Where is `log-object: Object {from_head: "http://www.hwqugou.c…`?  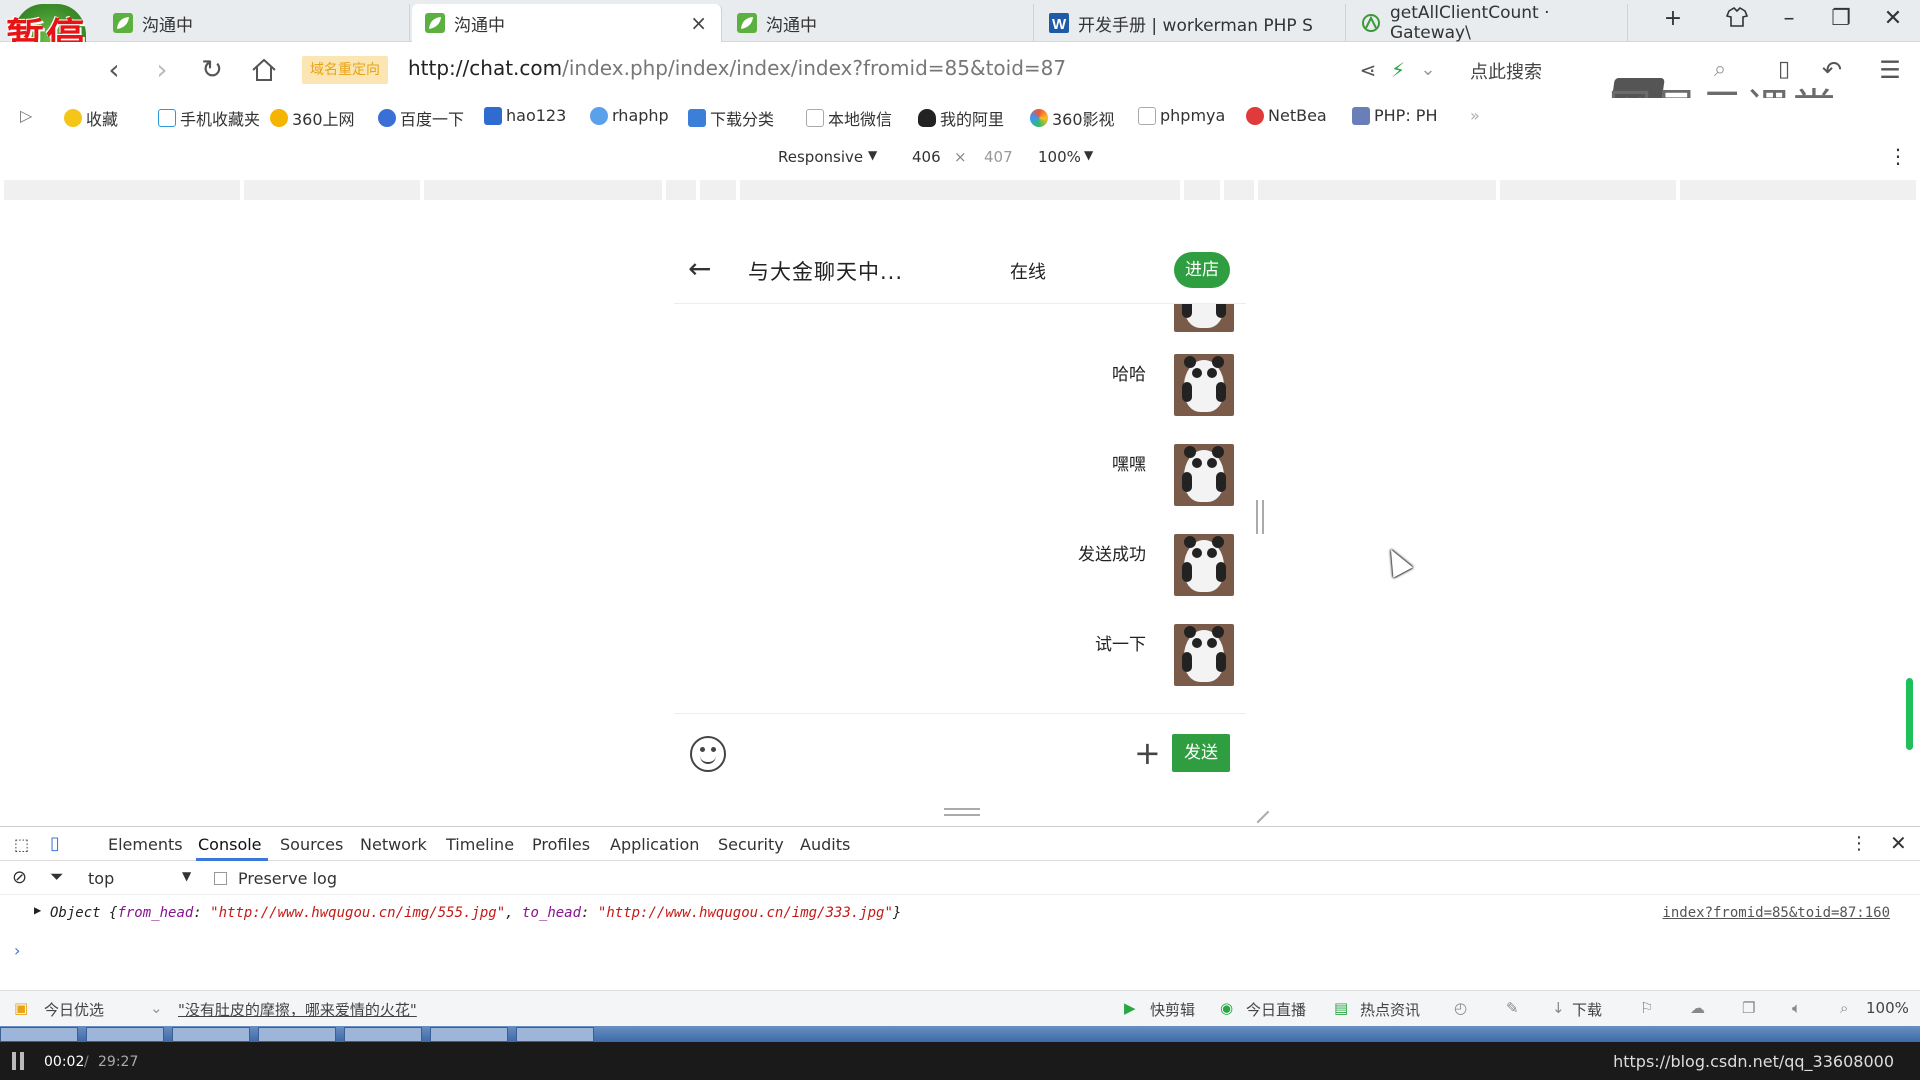
log-object: Object {from_head: "http://www.hwqugou.c… is located at coordinates (475, 913).